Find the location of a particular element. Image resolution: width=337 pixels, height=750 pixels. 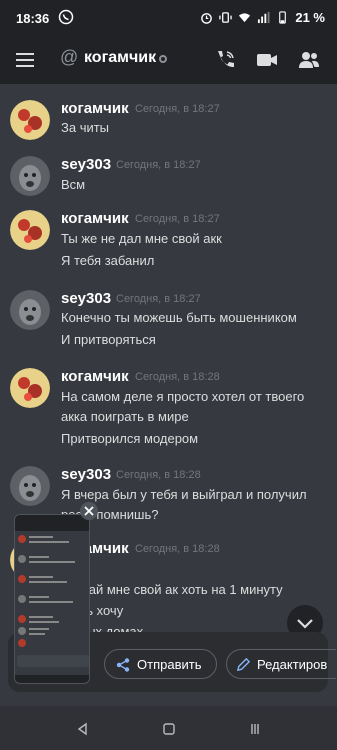

message-text: ...к дай мне свой ак хоть на 1 минуту is located at coordinates (172, 589).